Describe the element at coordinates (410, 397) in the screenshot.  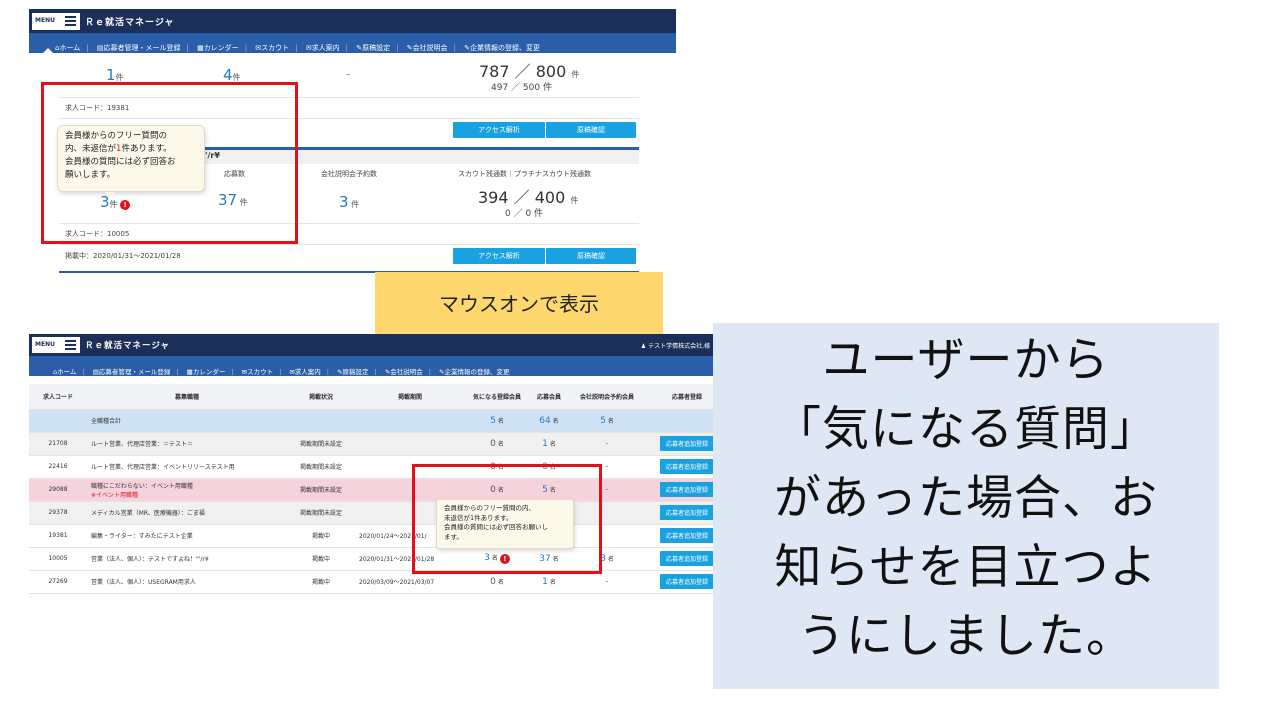
I see `col-header-period: 掲載期間` at that location.